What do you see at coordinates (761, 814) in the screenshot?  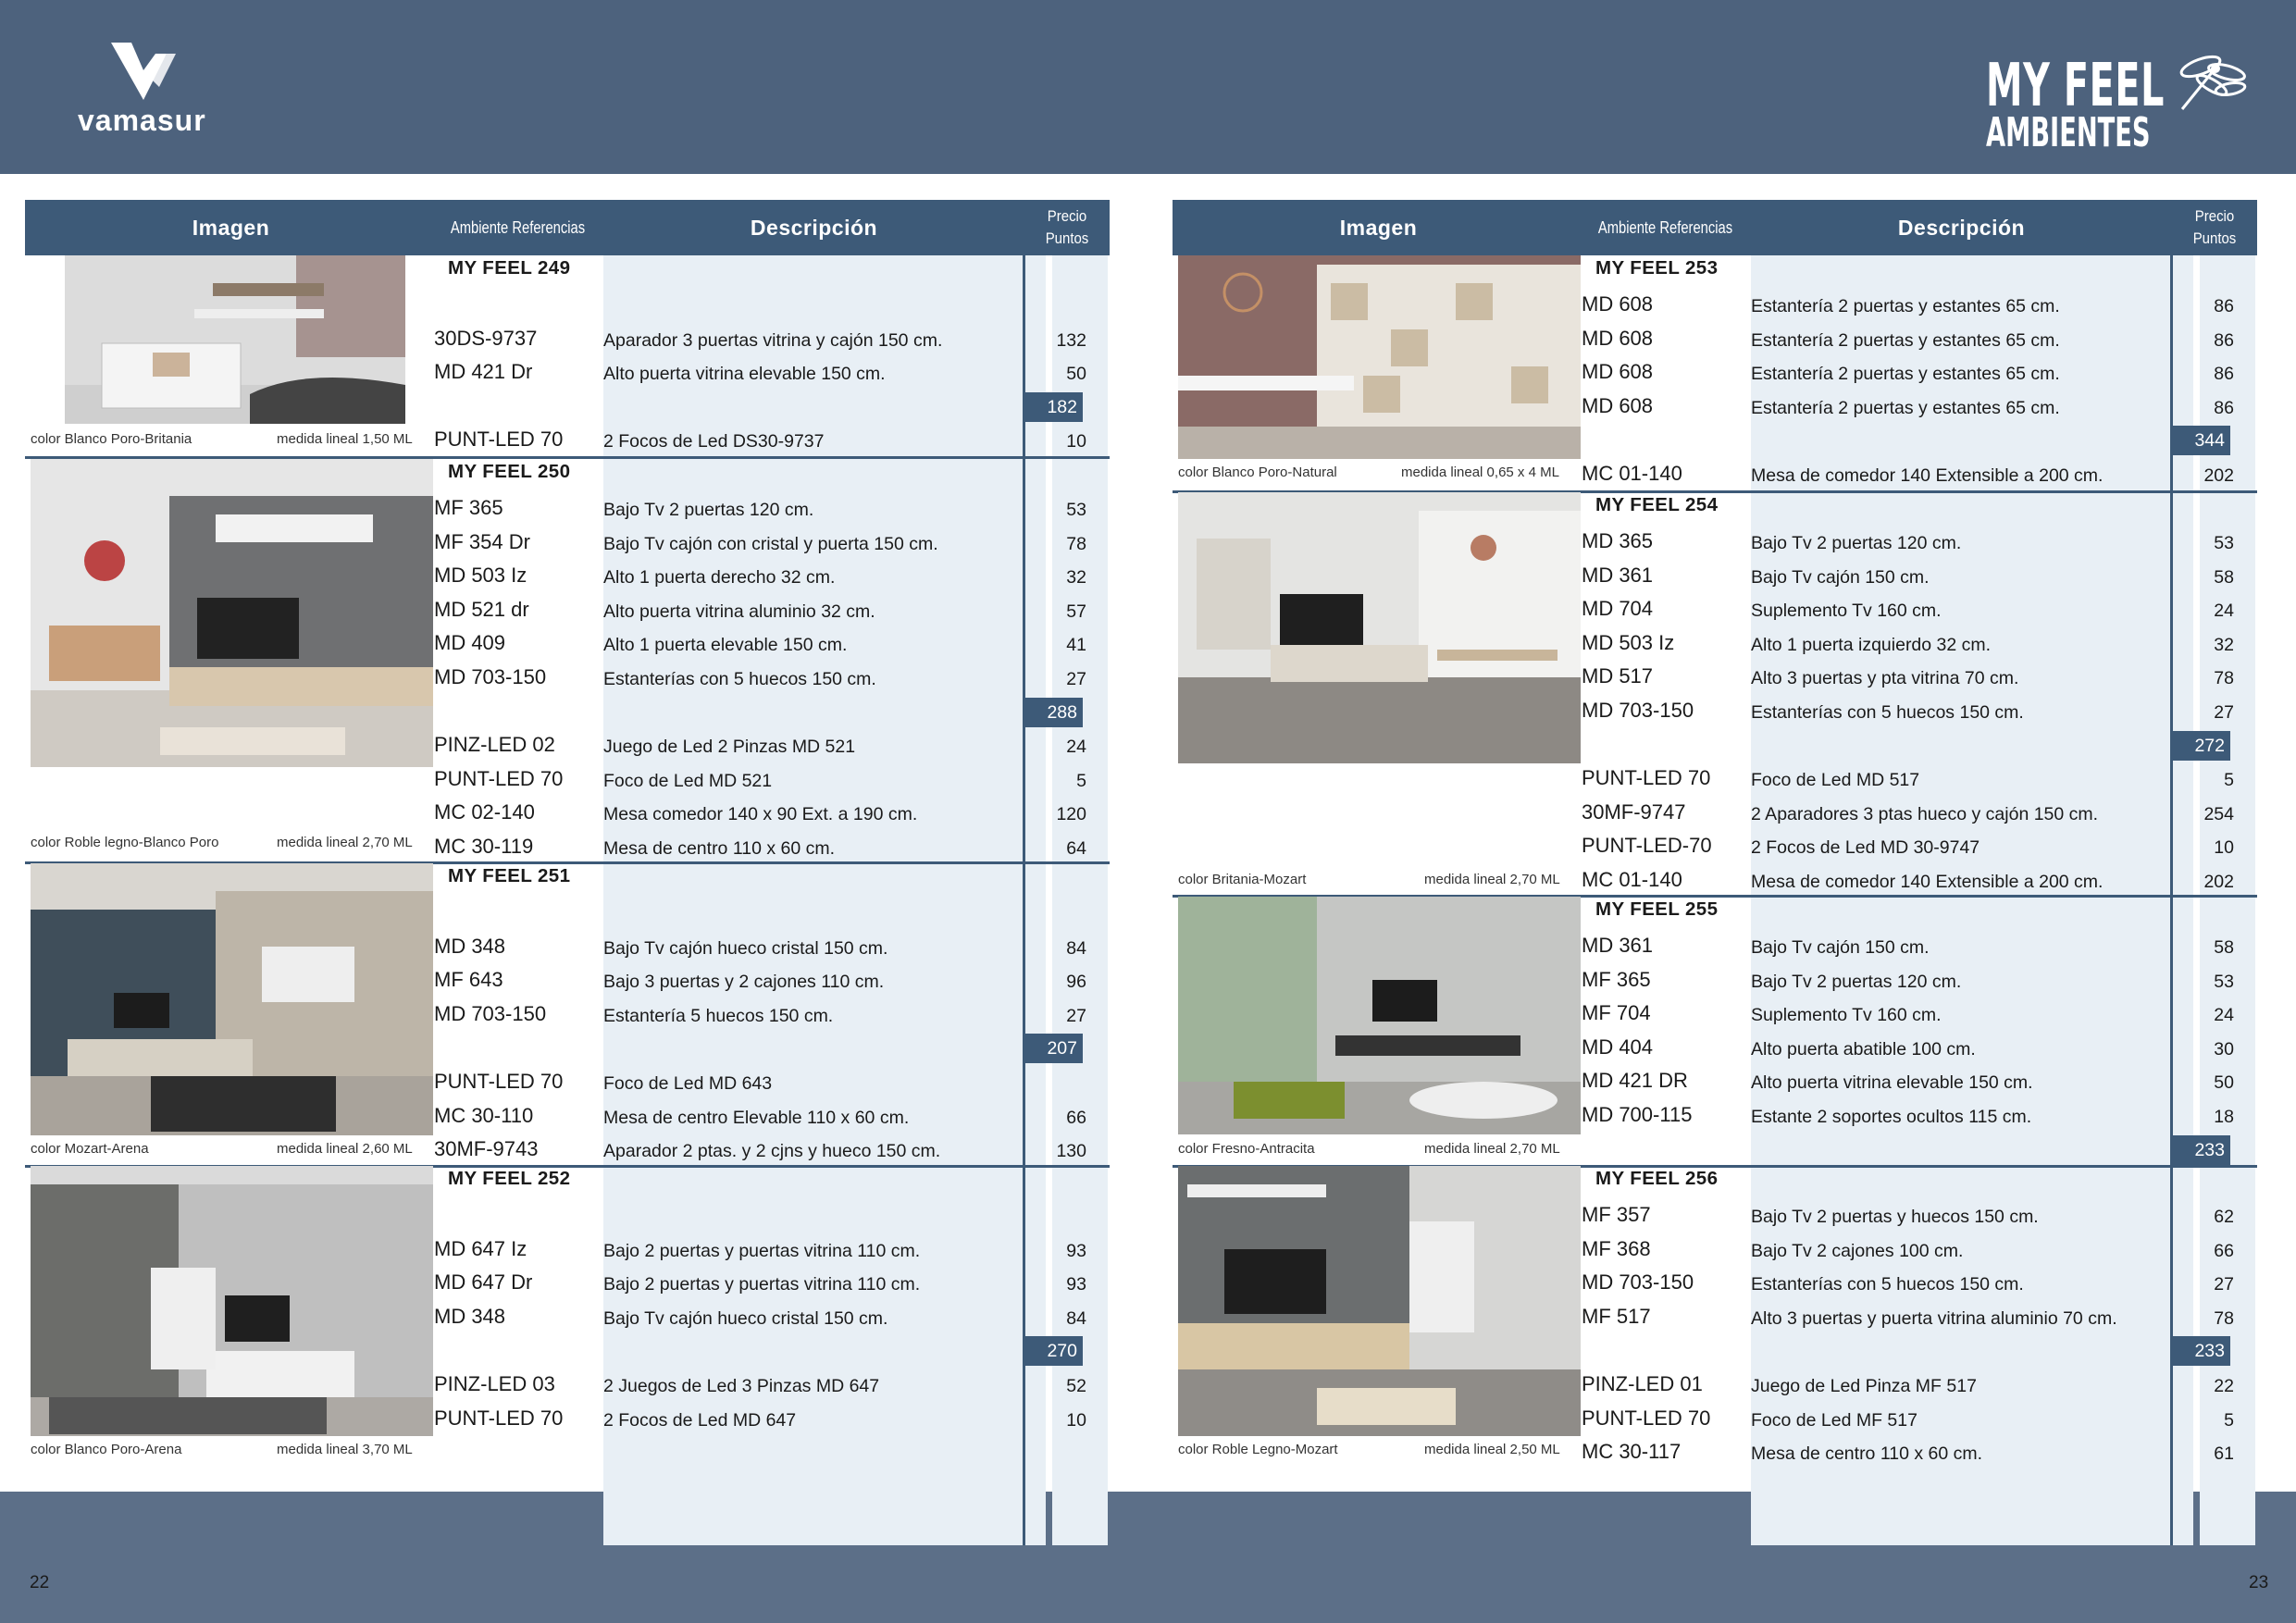 I see `item-description: Mesa comedor 140 x 90 Ext. a 190 cm.` at bounding box center [761, 814].